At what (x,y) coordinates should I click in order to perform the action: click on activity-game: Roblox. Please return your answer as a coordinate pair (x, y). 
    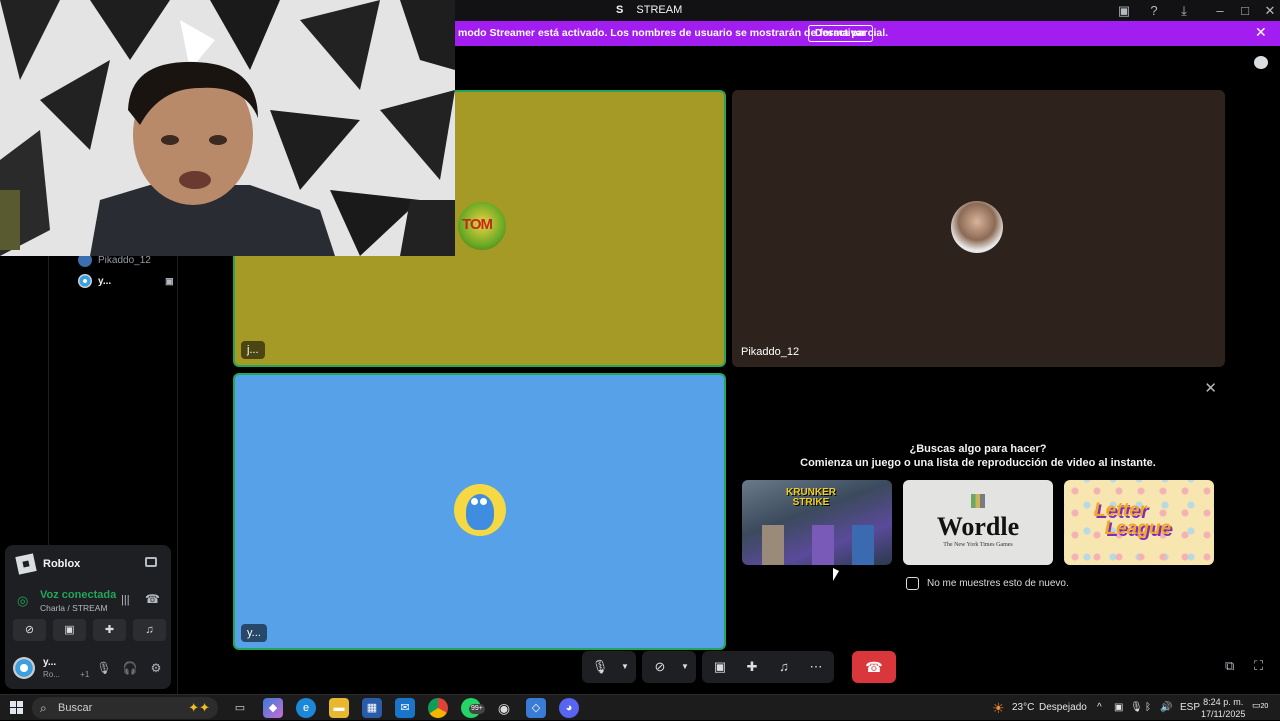
    Looking at the image, I should click on (48, 564).